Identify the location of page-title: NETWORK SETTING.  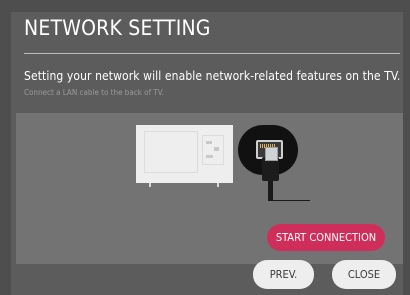
(117, 28).